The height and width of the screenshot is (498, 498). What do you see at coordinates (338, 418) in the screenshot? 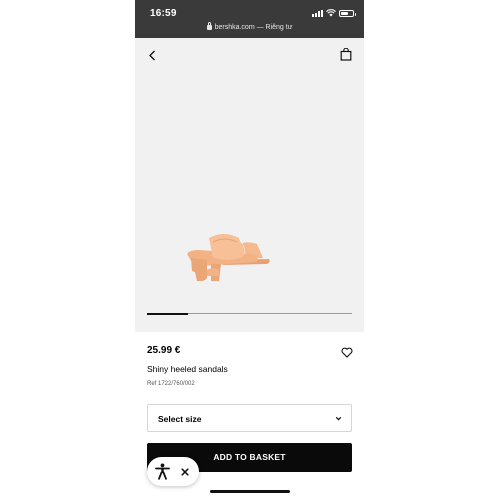
I see `chevron-down-icon` at bounding box center [338, 418].